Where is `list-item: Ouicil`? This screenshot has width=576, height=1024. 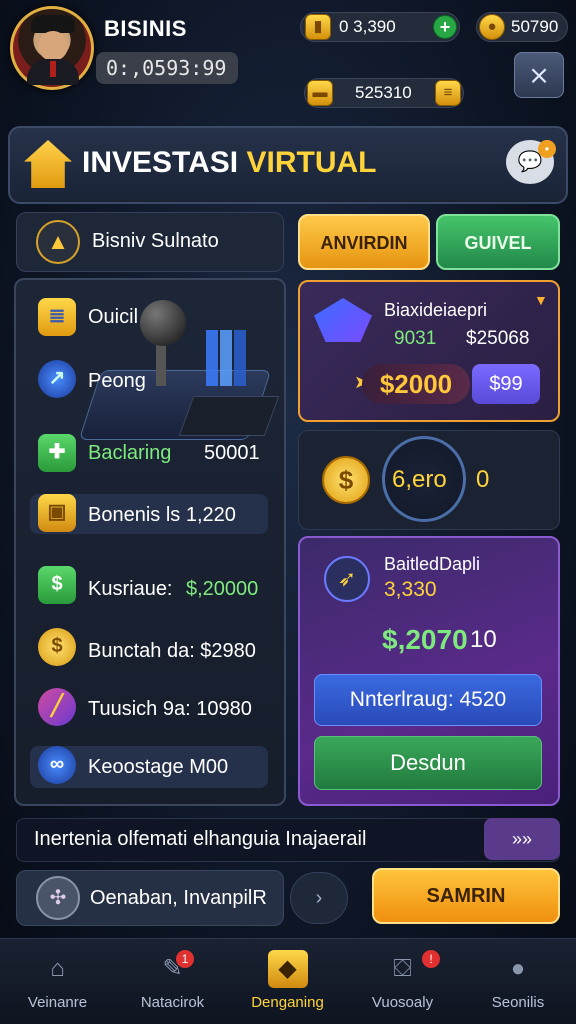 list-item: Ouicil is located at coordinates (113, 317).